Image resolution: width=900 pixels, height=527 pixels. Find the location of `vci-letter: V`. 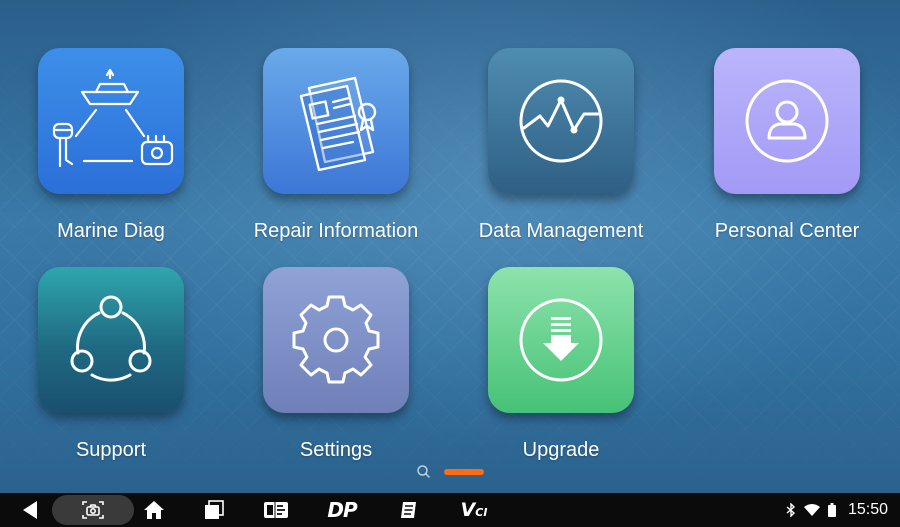

vci-letter: V is located at coordinates (468, 510).